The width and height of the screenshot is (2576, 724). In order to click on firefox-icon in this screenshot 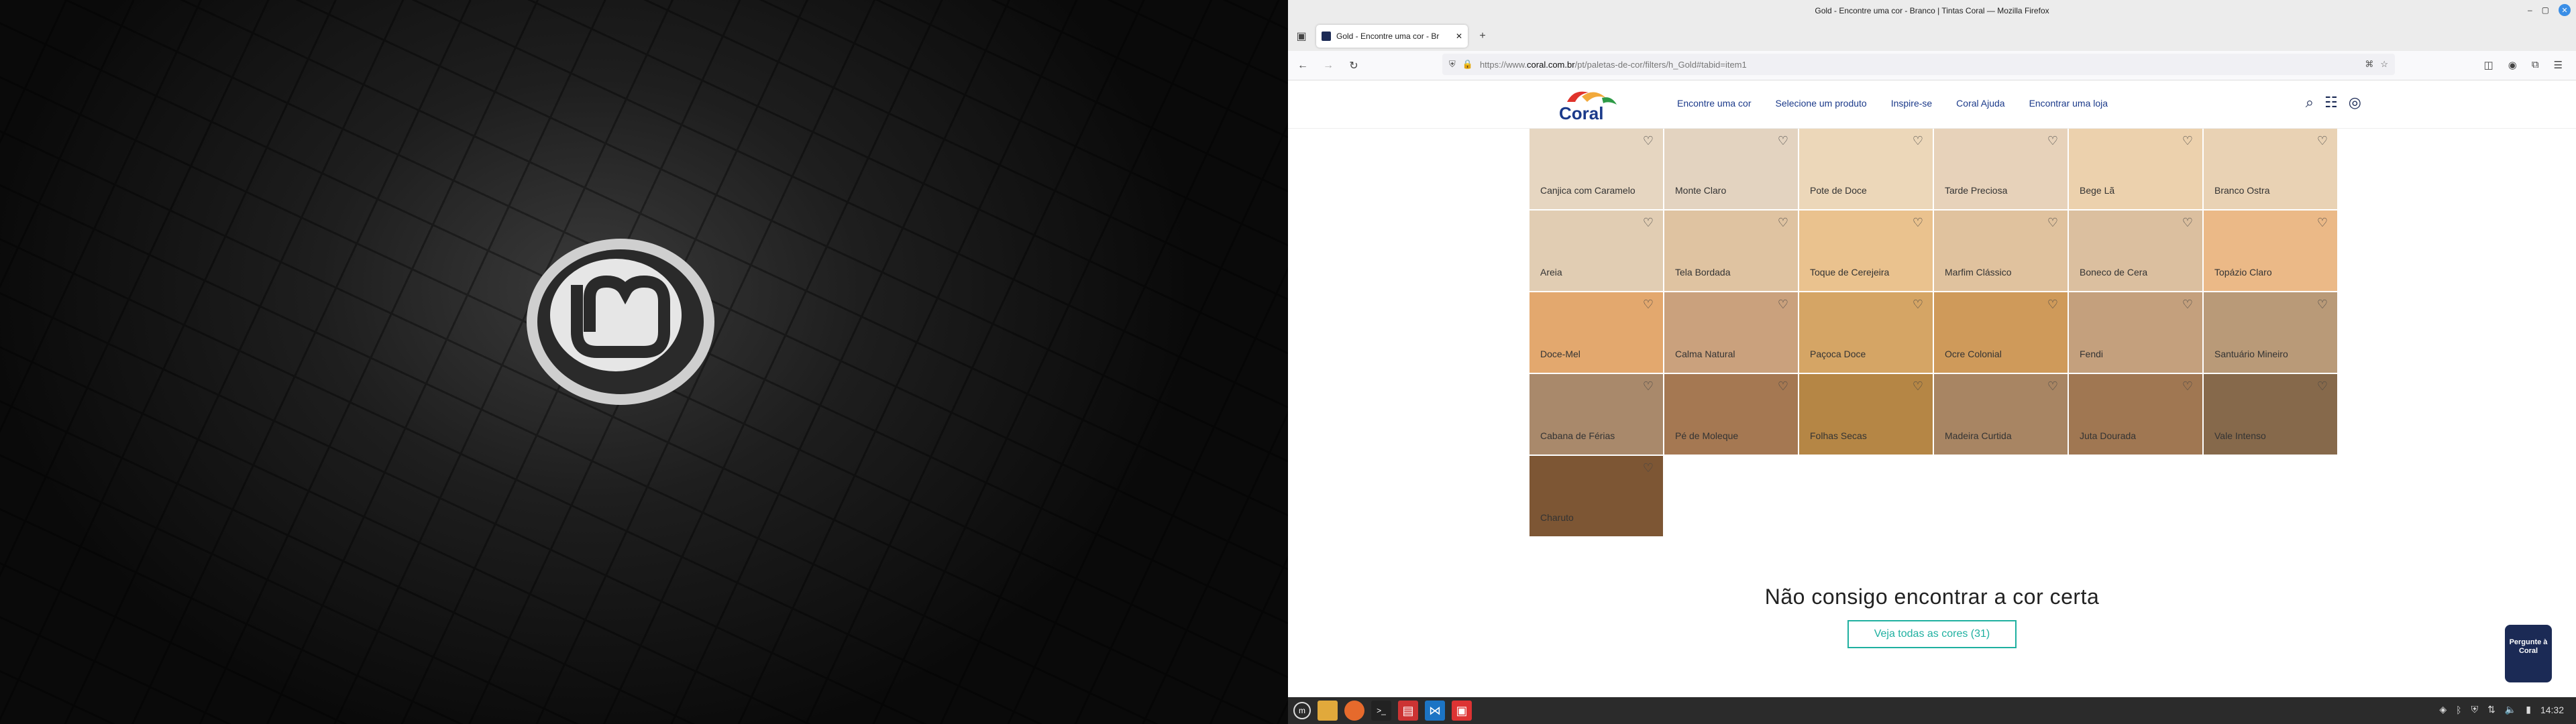, I will do `click(1354, 711)`.